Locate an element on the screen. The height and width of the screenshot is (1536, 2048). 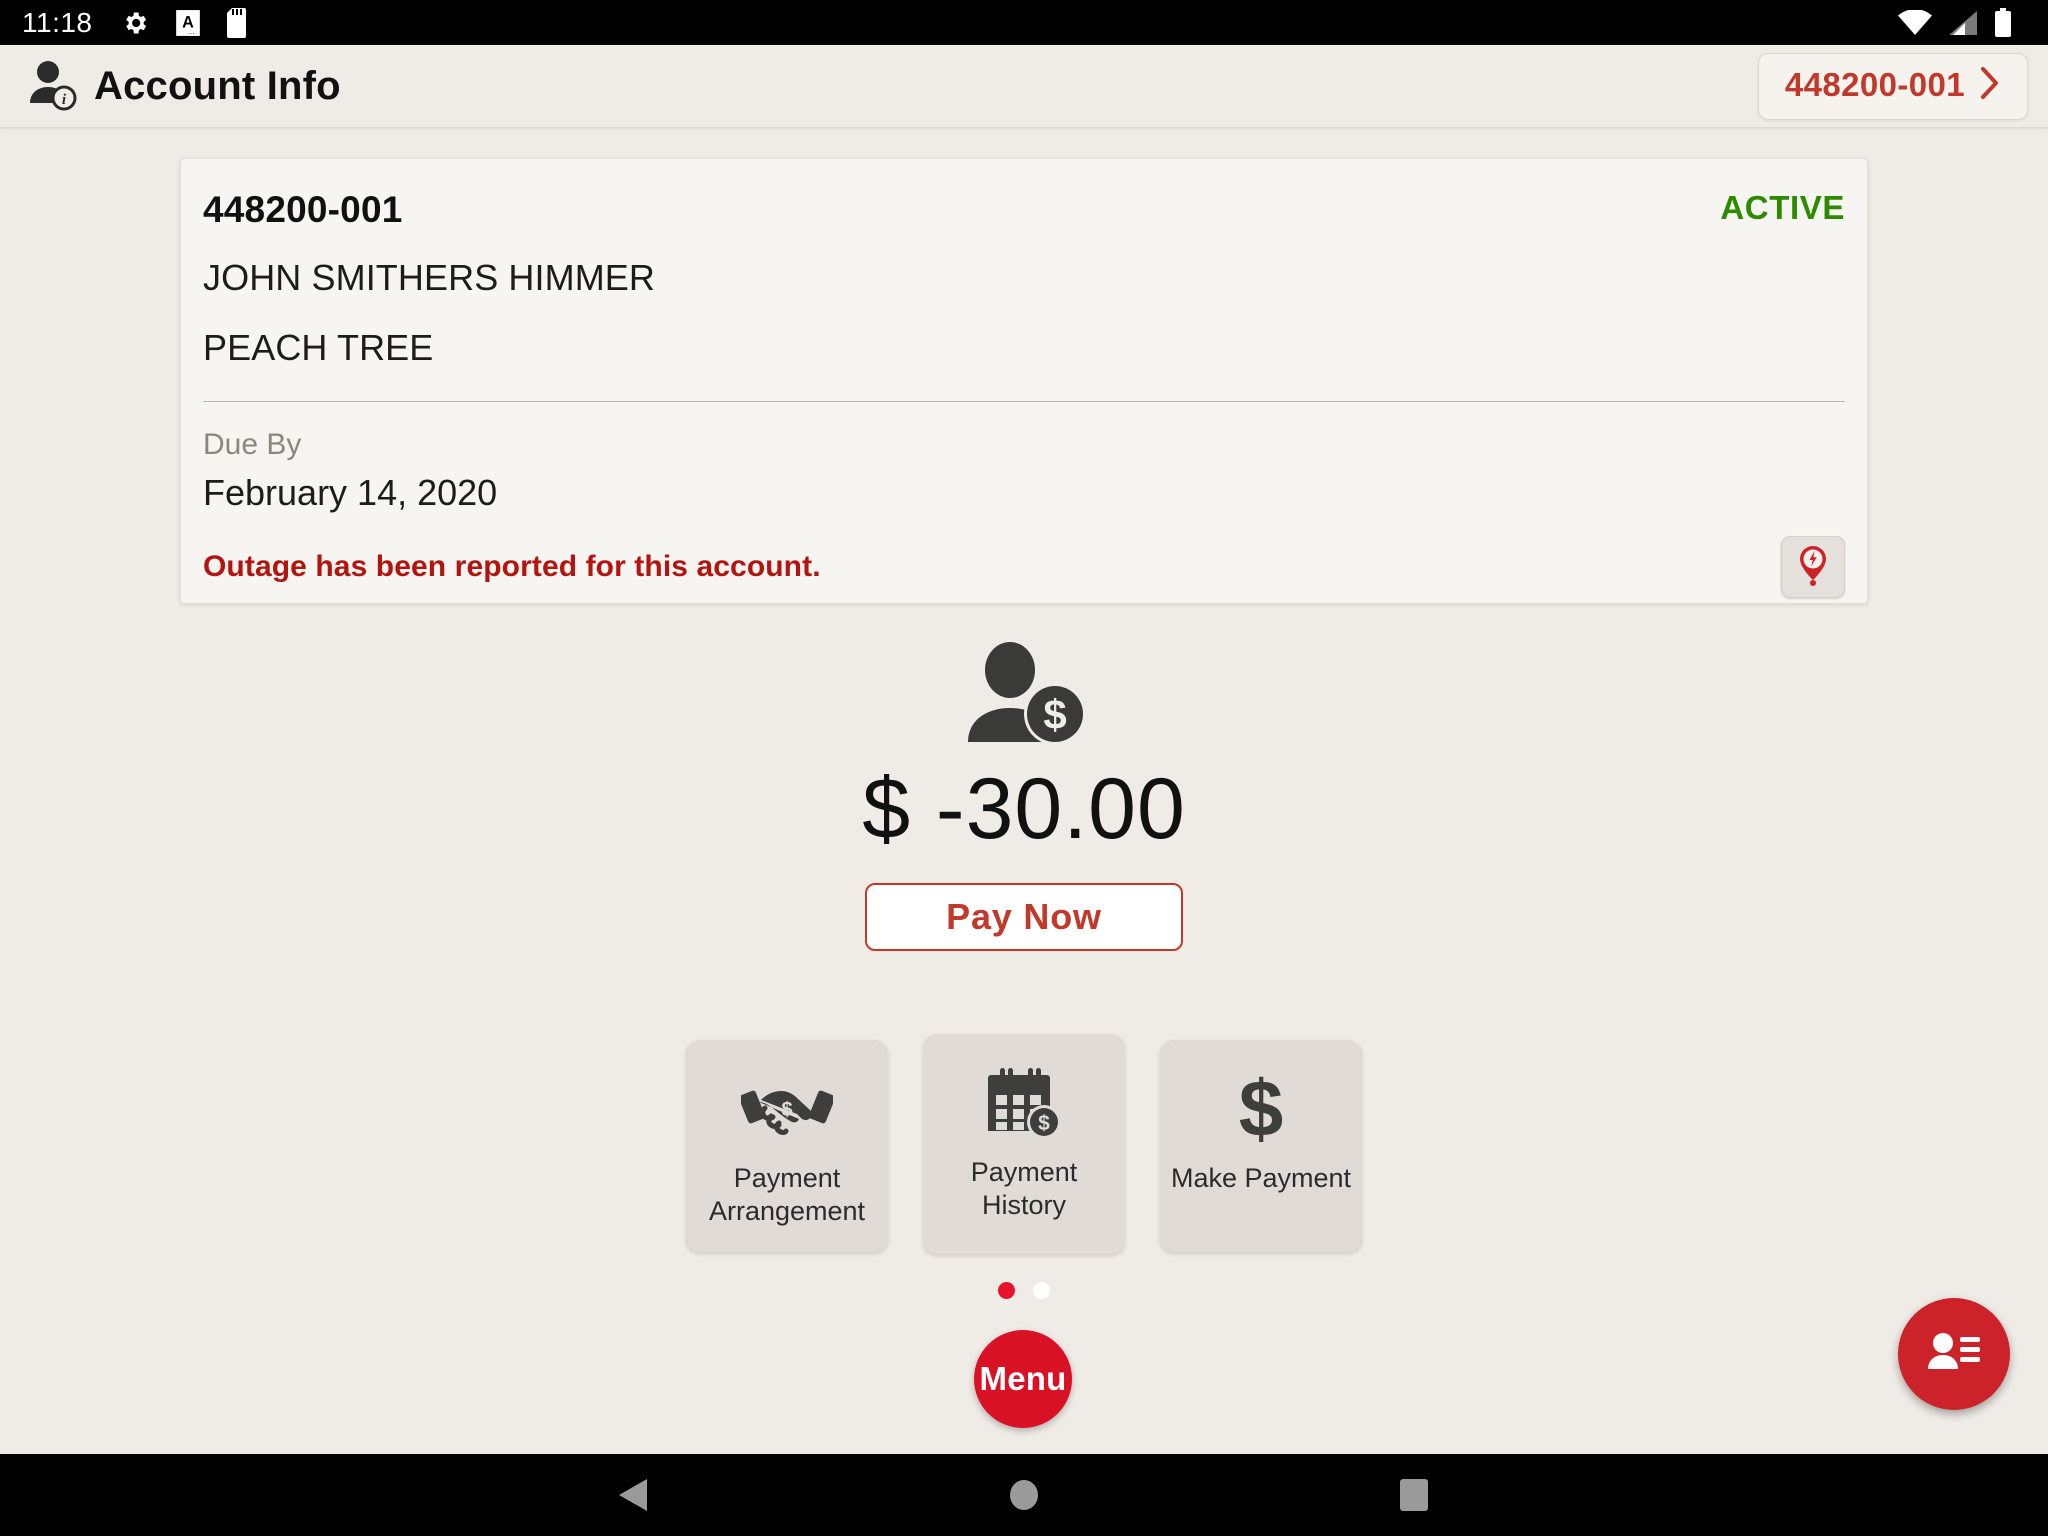
due-by-label: Due By is located at coordinates (252, 444).